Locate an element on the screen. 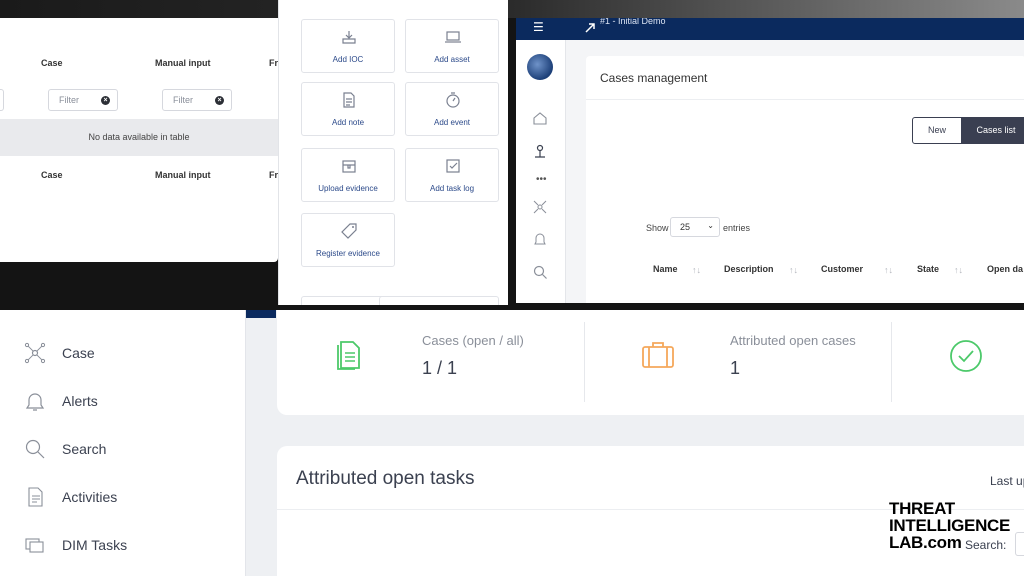  empty-table-message: No data available in table is located at coordinates (139, 137).